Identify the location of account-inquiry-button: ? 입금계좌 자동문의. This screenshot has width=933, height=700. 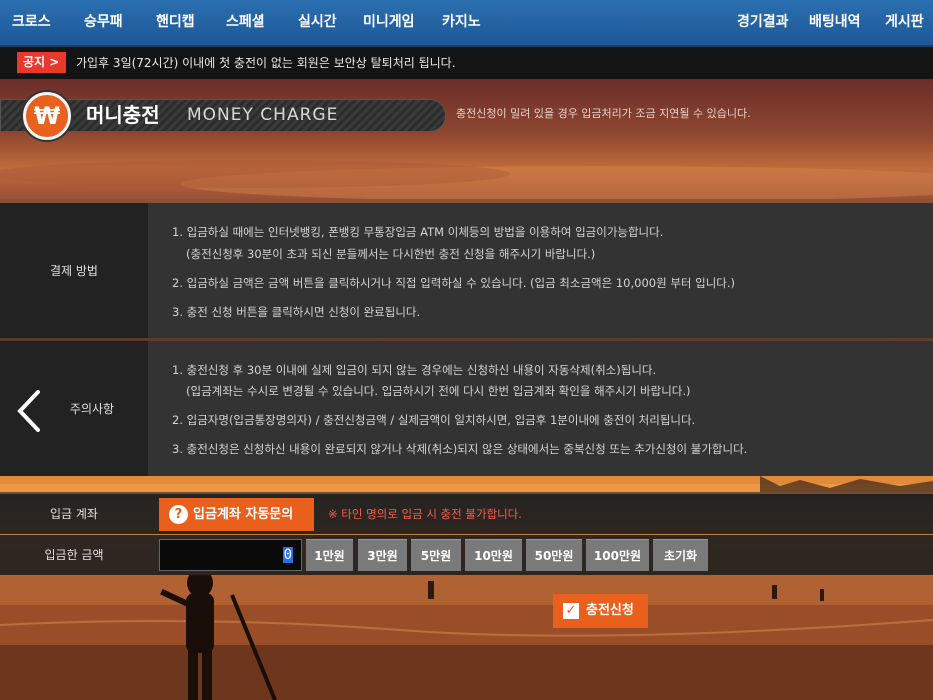
(236, 514).